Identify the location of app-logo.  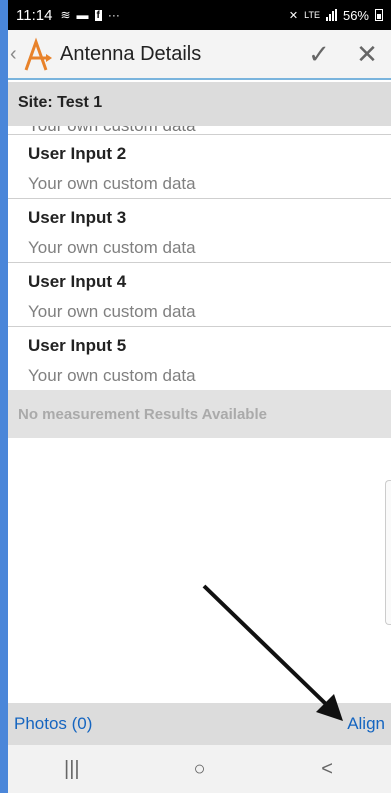
(38, 54).